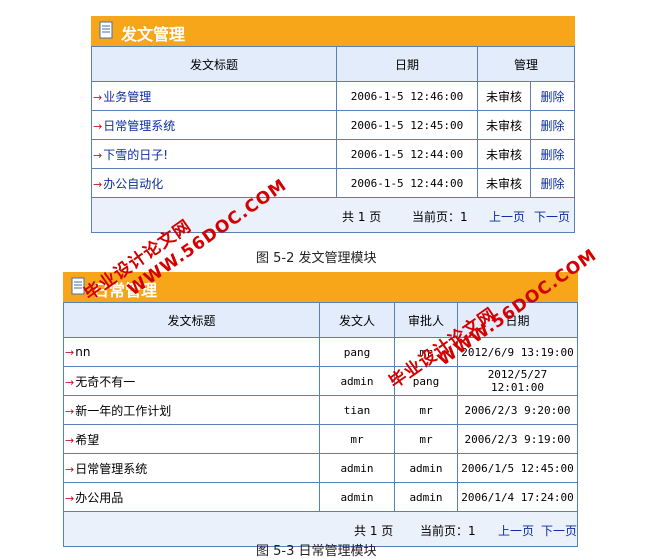 The width and height of the screenshot is (651, 559). I want to click on table-row: →办公用品 admin admin 2006/1/4 17:24:00, so click(320, 497).